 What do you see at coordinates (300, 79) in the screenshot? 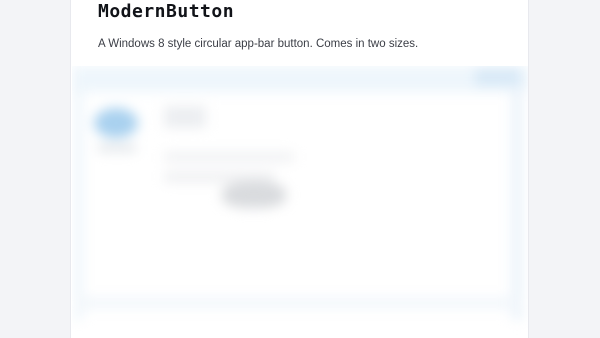
I see `preview-window-titlebar` at bounding box center [300, 79].